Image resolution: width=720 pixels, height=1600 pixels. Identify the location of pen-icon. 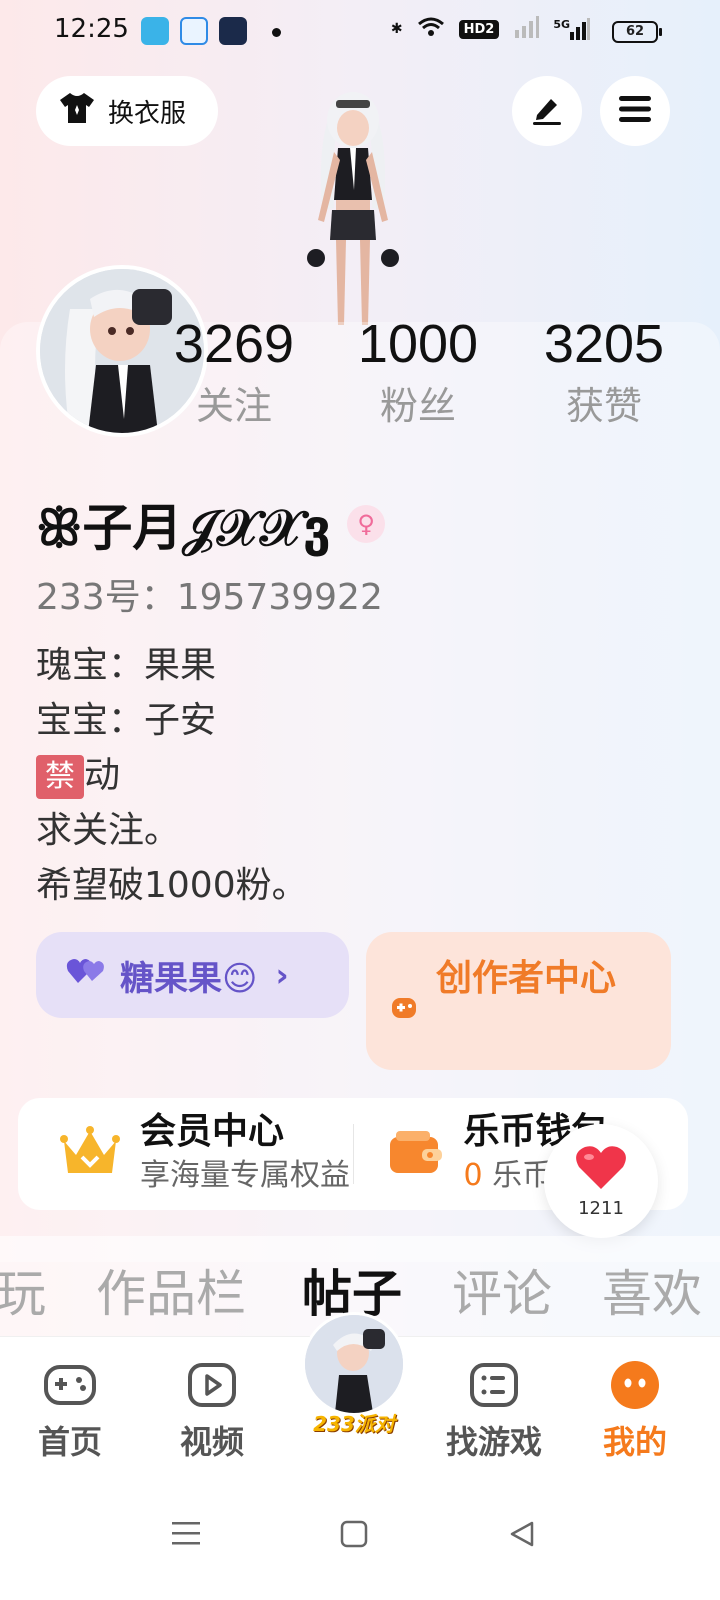
(547, 111).